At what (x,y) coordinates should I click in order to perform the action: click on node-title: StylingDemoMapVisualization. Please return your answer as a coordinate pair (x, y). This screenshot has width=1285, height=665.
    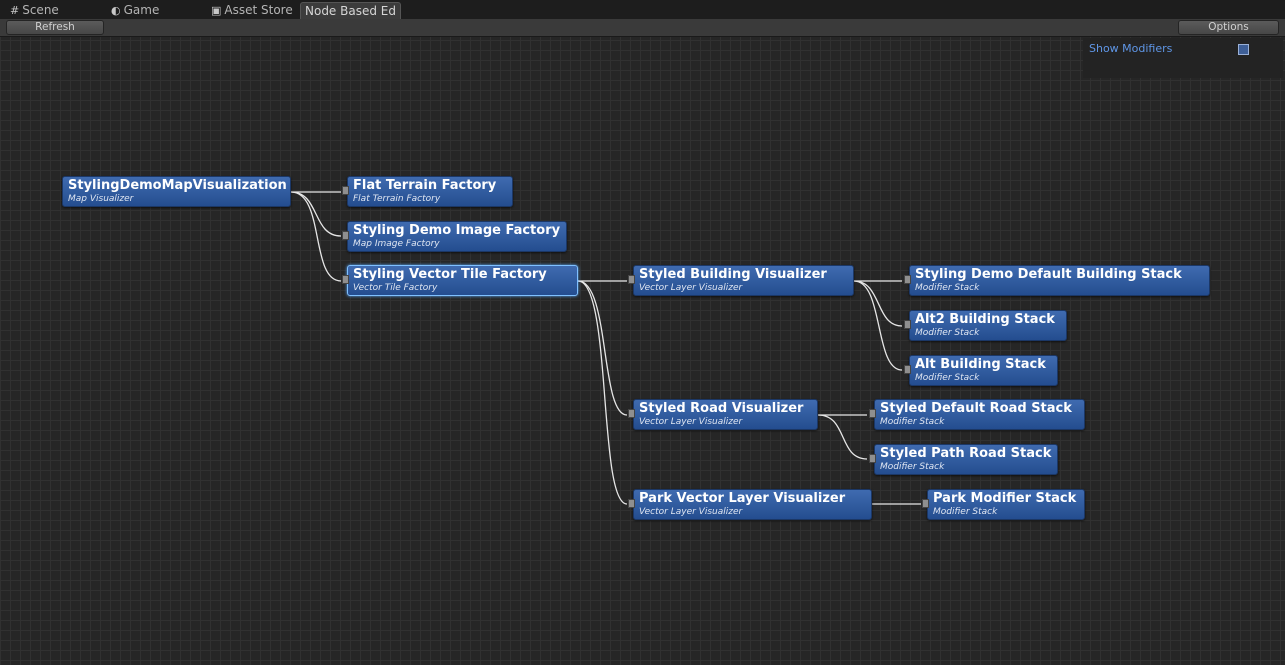
    Looking at the image, I should click on (177, 185).